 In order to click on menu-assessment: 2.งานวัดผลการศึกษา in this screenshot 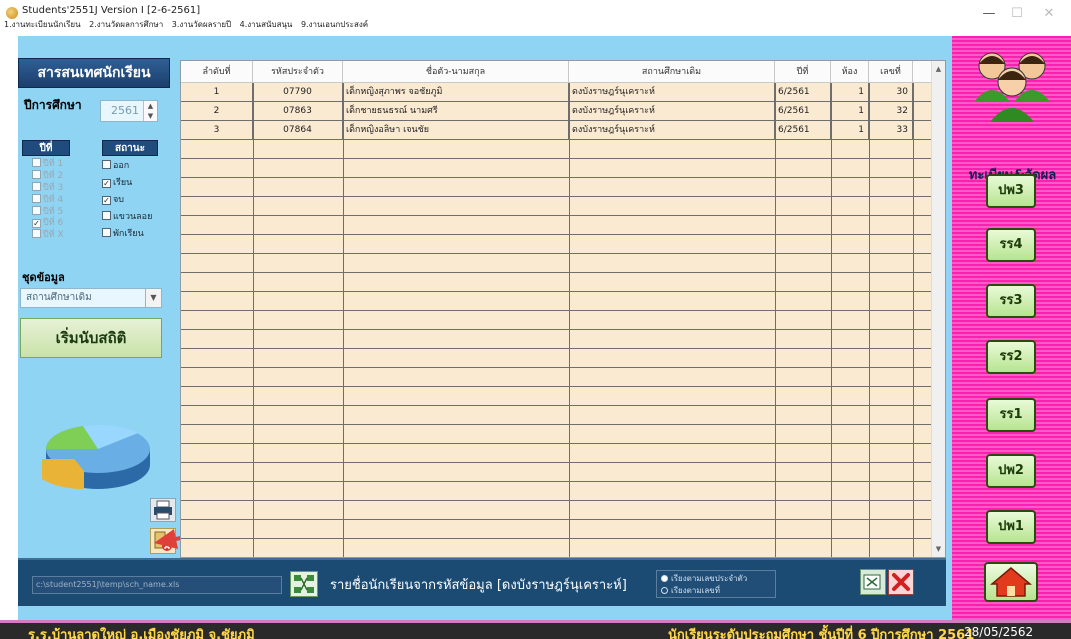, I will do `click(126, 24)`.